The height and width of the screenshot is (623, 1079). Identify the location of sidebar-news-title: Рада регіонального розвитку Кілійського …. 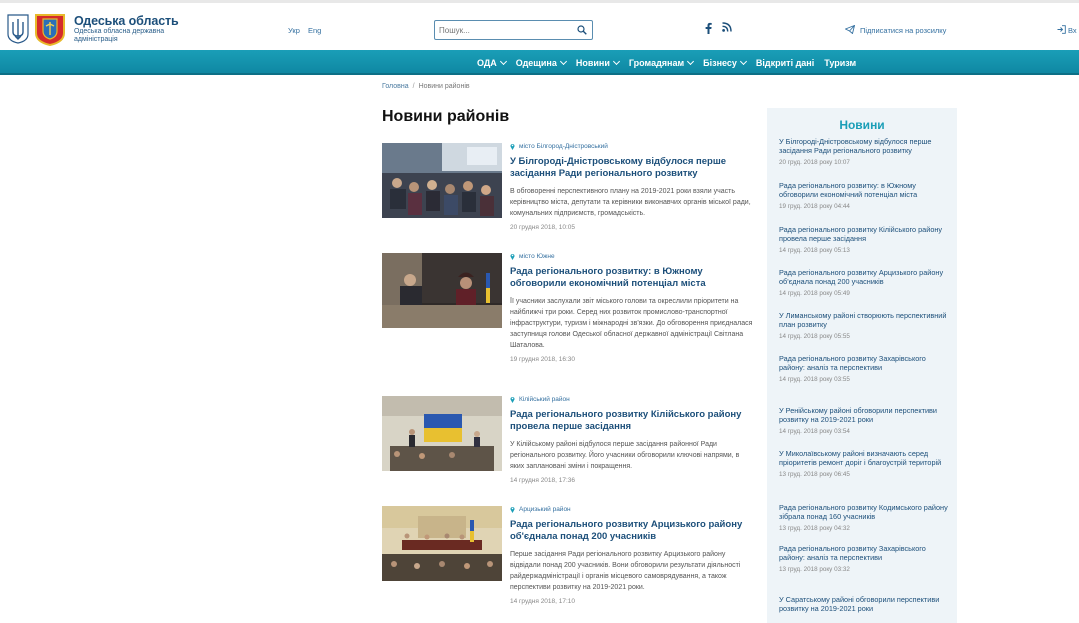
(864, 234).